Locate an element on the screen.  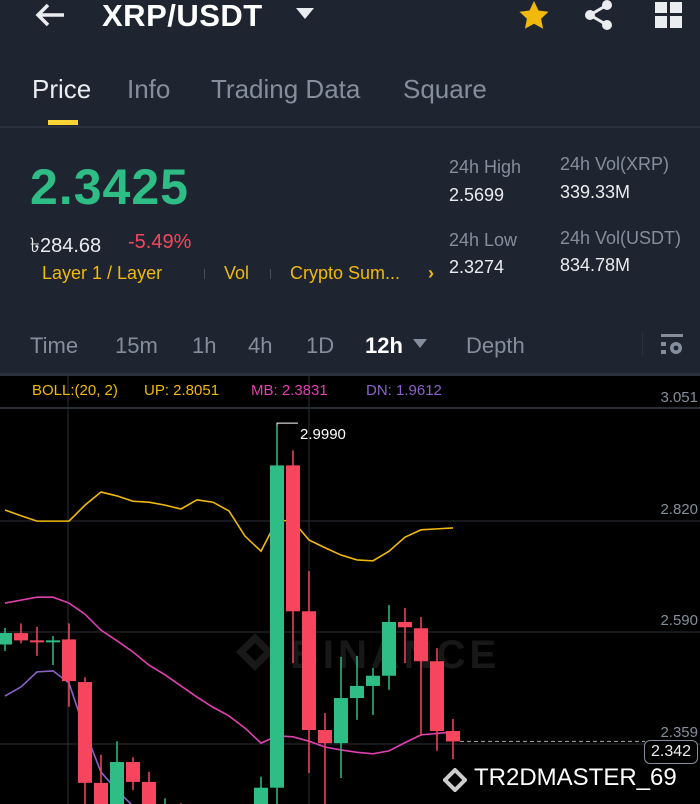
price-change: -5.49% is located at coordinates (160, 242).